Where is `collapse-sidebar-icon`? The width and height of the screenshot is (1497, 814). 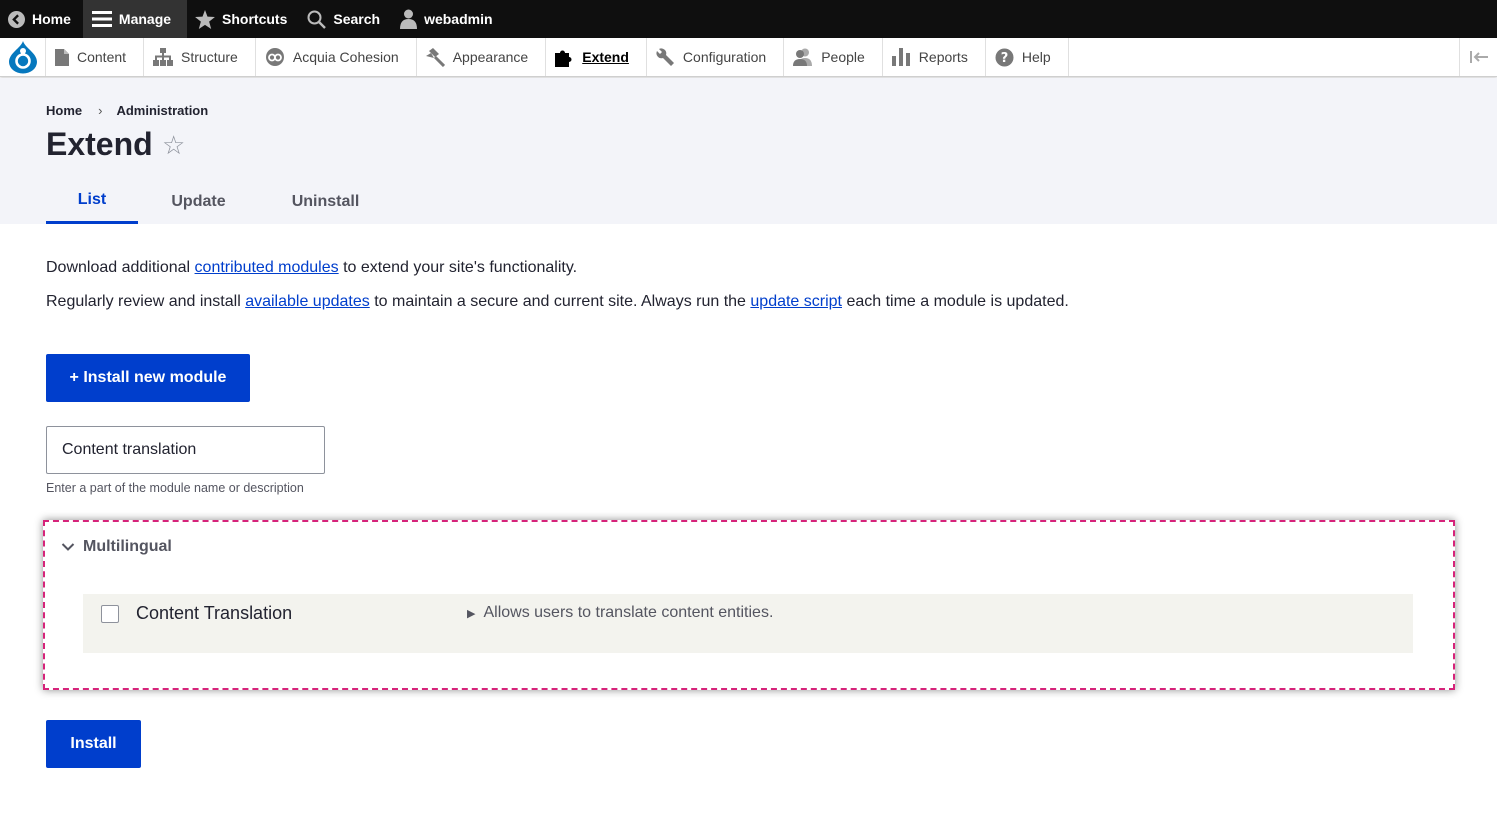 collapse-sidebar-icon is located at coordinates (1478, 57).